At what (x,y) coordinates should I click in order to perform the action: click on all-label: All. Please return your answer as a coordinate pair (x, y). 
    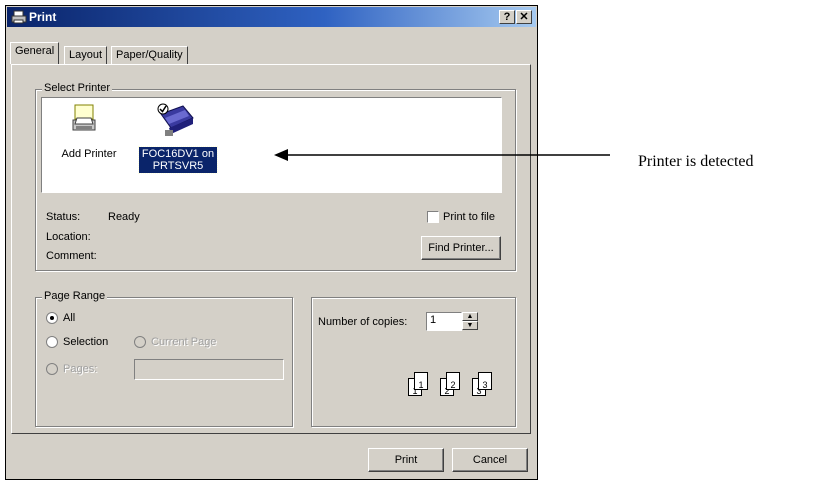
    Looking at the image, I should click on (69, 318).